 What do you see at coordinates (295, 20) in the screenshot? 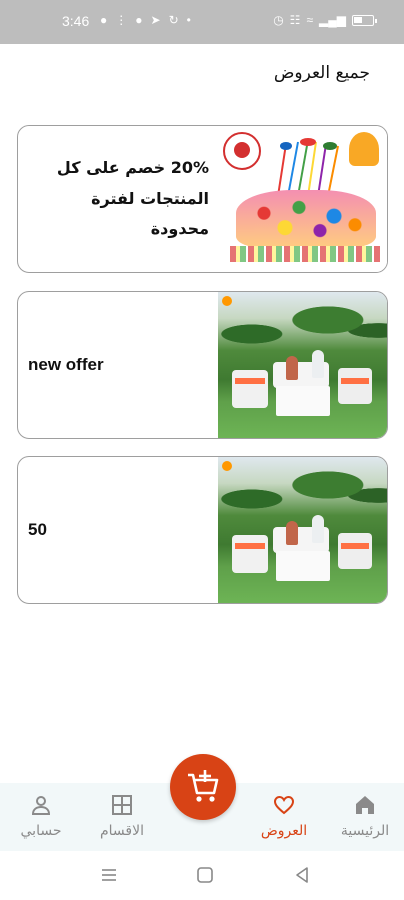
I see `vibrate-icon: ☷` at bounding box center [295, 20].